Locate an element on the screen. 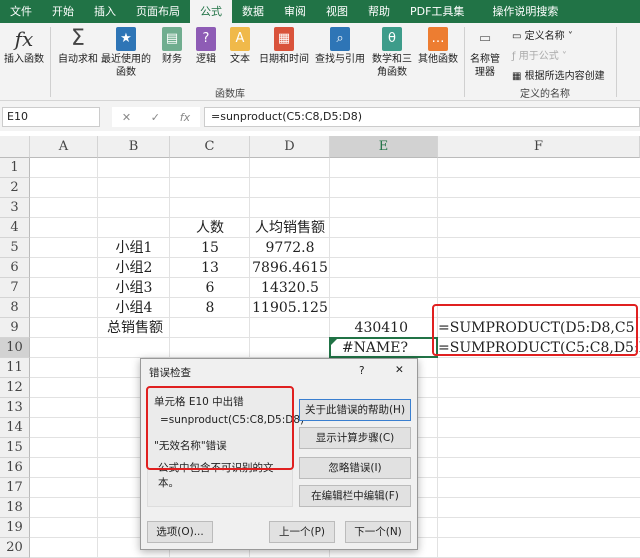  tab-6: 审阅 is located at coordinates (295, 11).